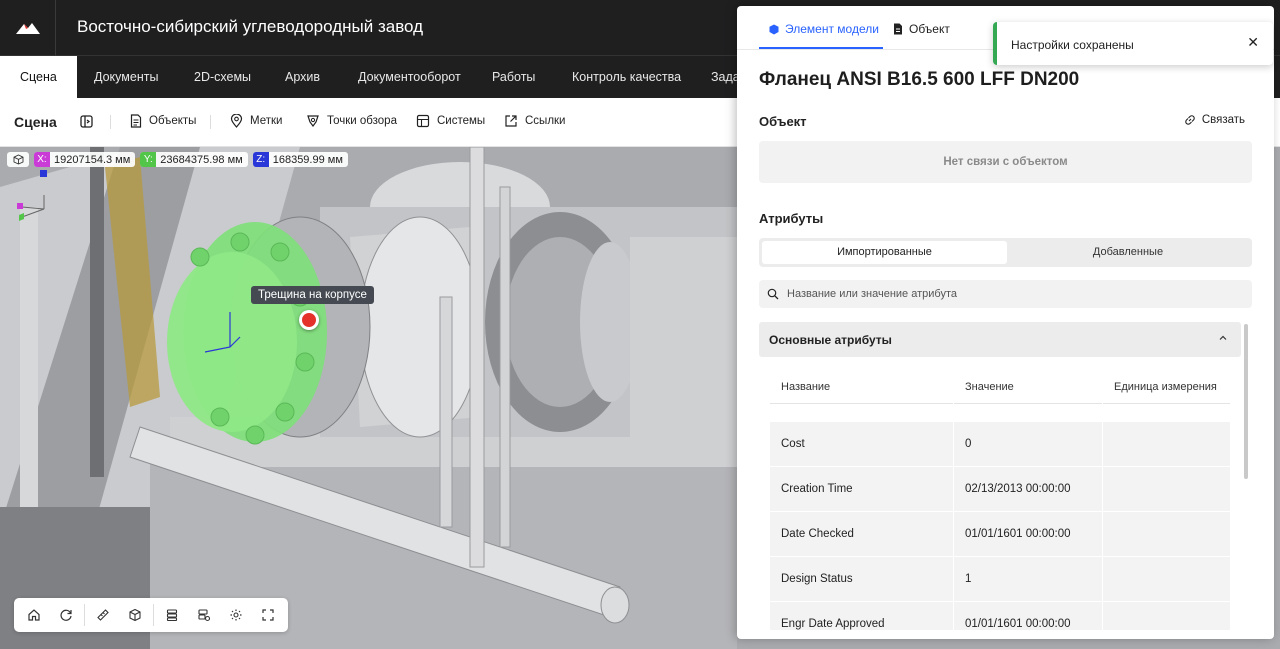 The width and height of the screenshot is (1280, 649). I want to click on section-button, so click(135, 615).